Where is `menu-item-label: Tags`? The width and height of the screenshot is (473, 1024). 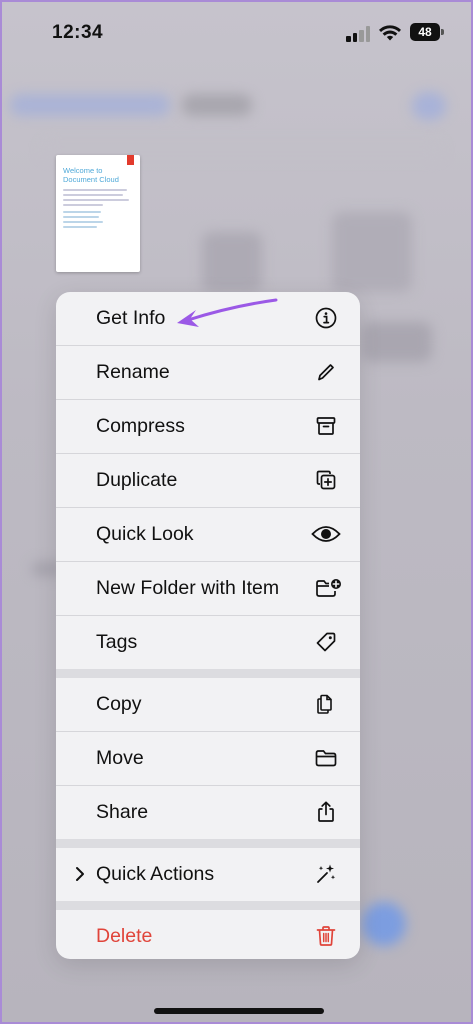 menu-item-label: Tags is located at coordinates (117, 642).